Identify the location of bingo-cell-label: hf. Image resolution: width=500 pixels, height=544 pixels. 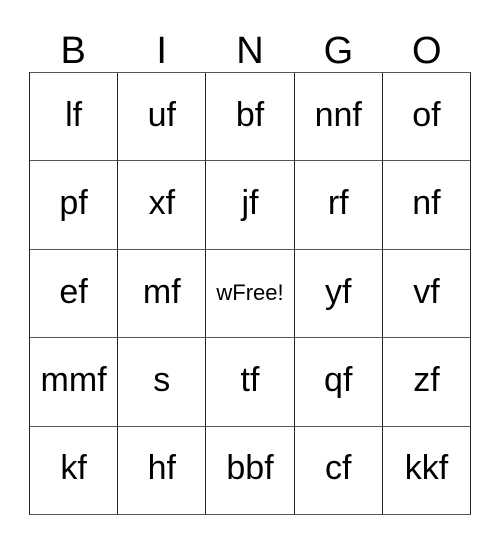
(161, 468).